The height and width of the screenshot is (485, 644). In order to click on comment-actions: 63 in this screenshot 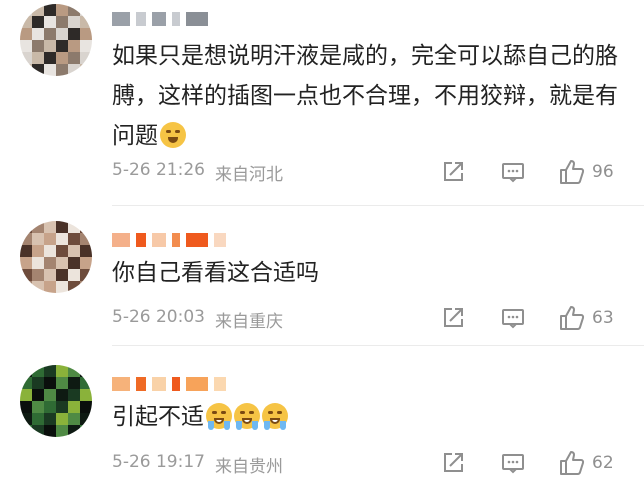, I will do `click(535, 318)`.